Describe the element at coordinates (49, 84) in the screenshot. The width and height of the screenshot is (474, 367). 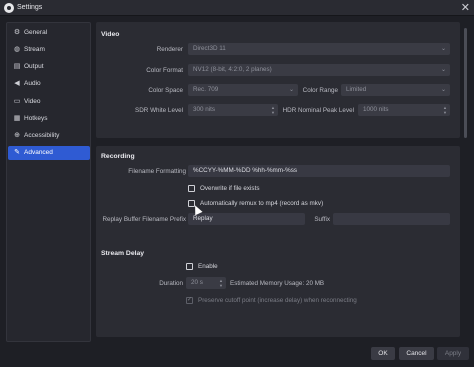
I see `sidebar-item-audio: ◀ Audio` at that location.